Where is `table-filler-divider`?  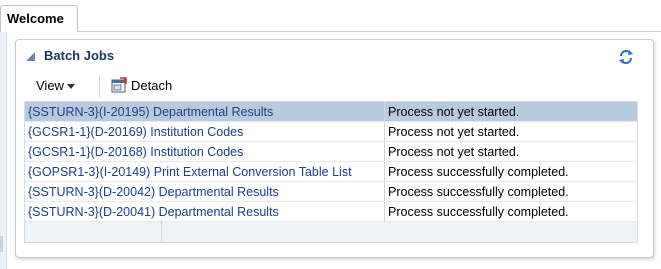 table-filler-divider is located at coordinates (161, 231).